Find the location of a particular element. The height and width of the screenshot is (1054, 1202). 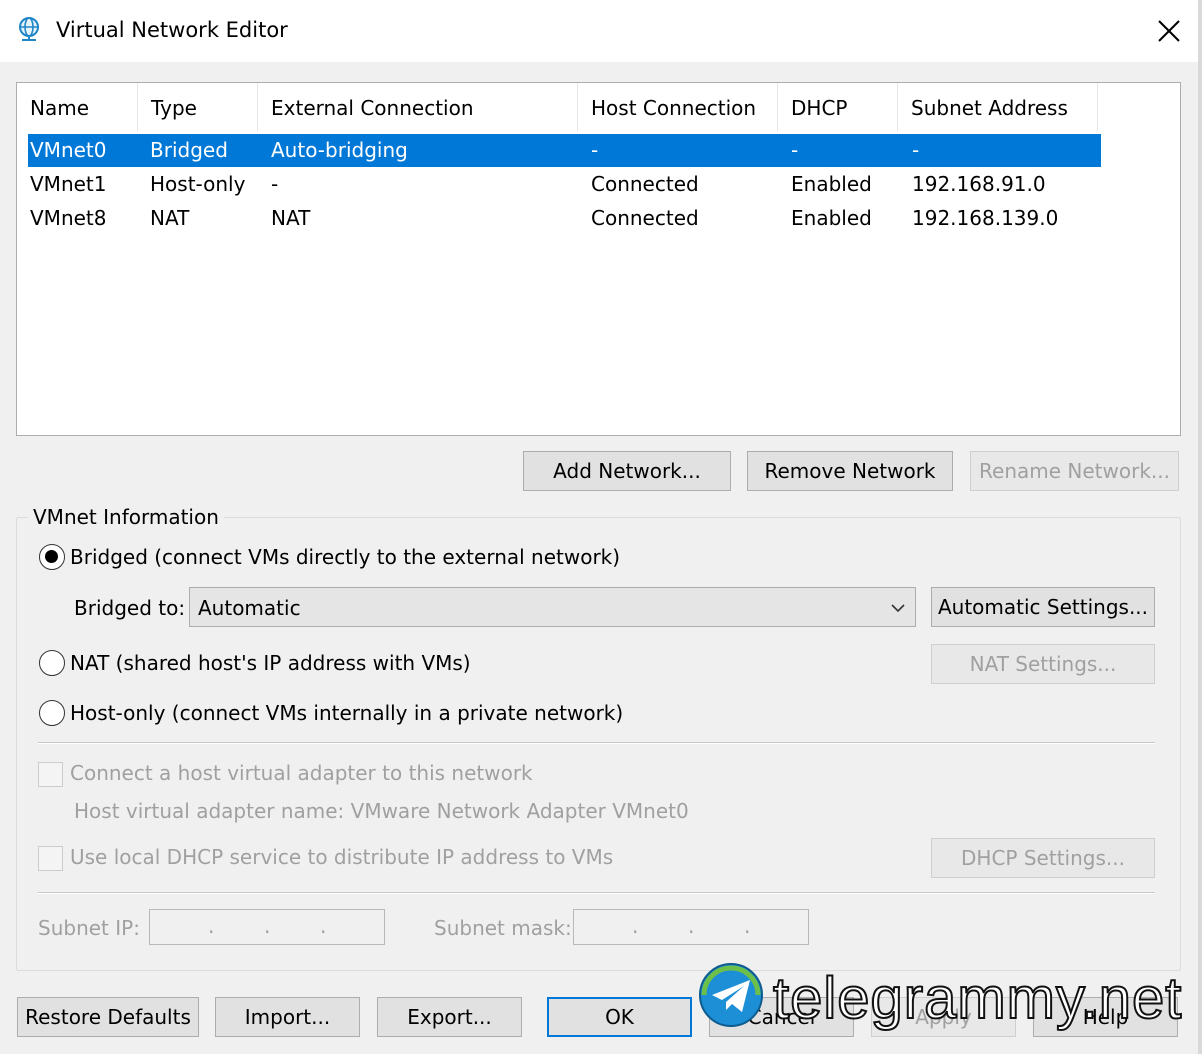

cell-name: VMnet8 is located at coordinates (68, 218).